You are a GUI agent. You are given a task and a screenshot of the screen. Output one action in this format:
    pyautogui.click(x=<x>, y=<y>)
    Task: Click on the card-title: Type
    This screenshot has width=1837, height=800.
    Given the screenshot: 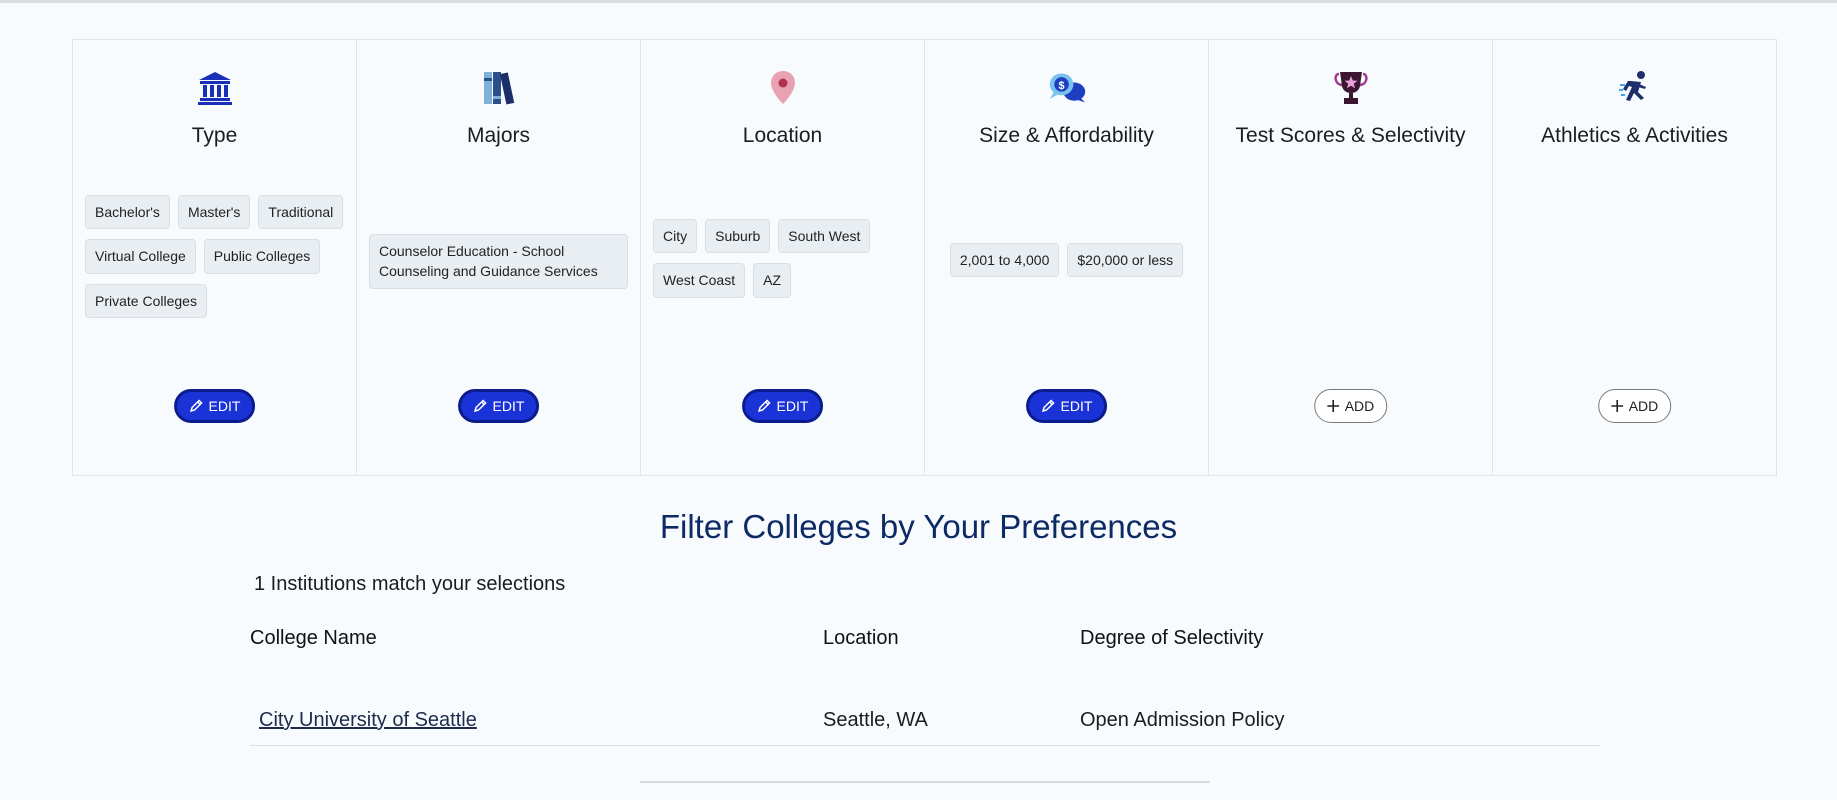 What is the action you would take?
    pyautogui.click(x=214, y=135)
    